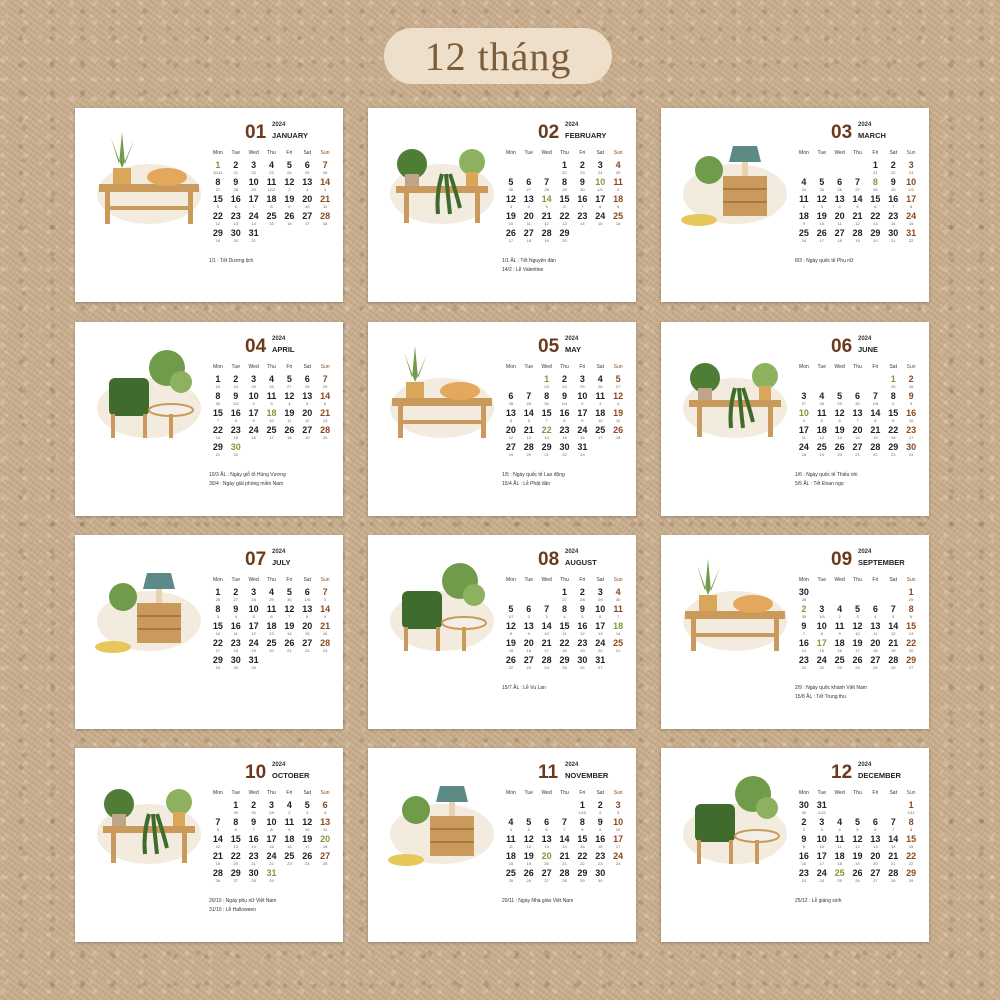  Describe the element at coordinates (840, 630) in the screenshot. I see `day-cell: 11 9` at that location.